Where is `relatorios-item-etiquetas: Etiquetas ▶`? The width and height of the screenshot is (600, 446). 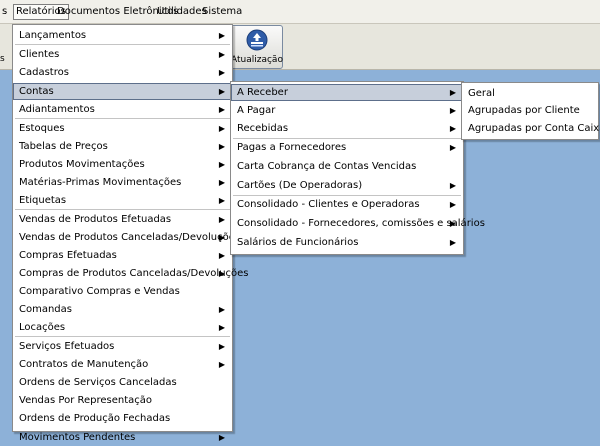 relatorios-item-etiquetas: Etiquetas ▶ is located at coordinates (122, 200).